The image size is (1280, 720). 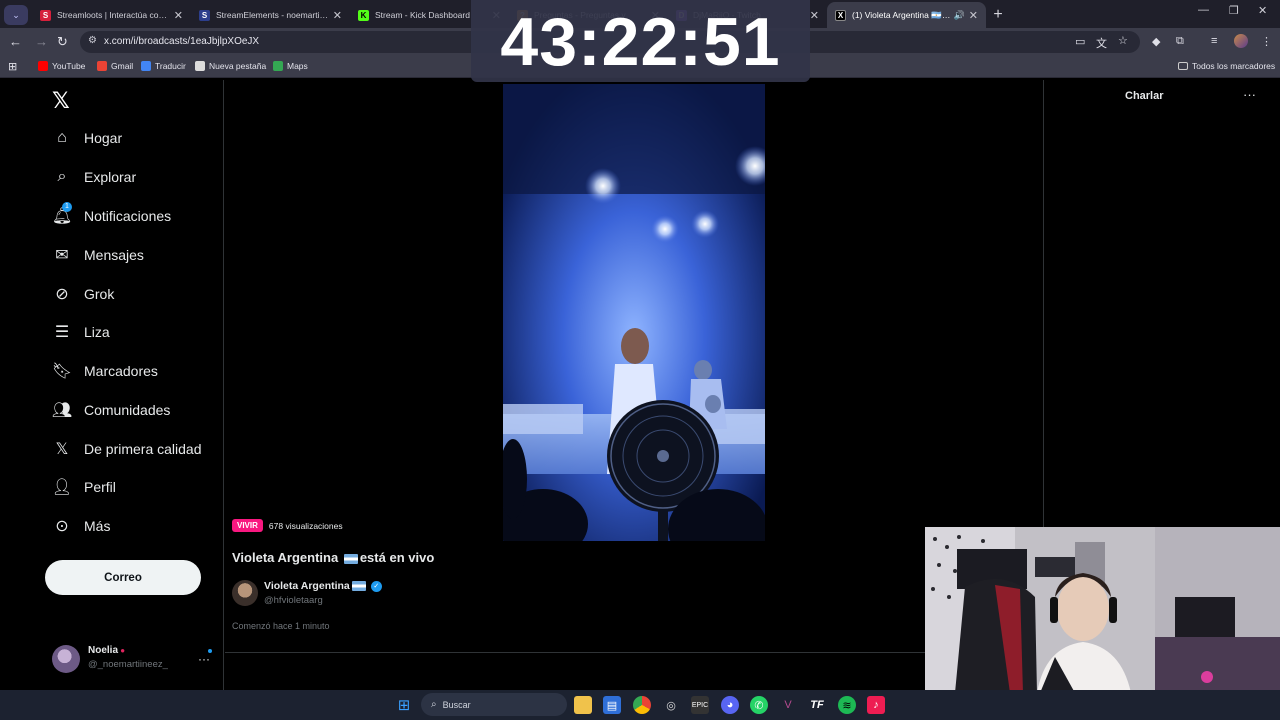 I want to click on unread-dot, so click(x=210, y=651).